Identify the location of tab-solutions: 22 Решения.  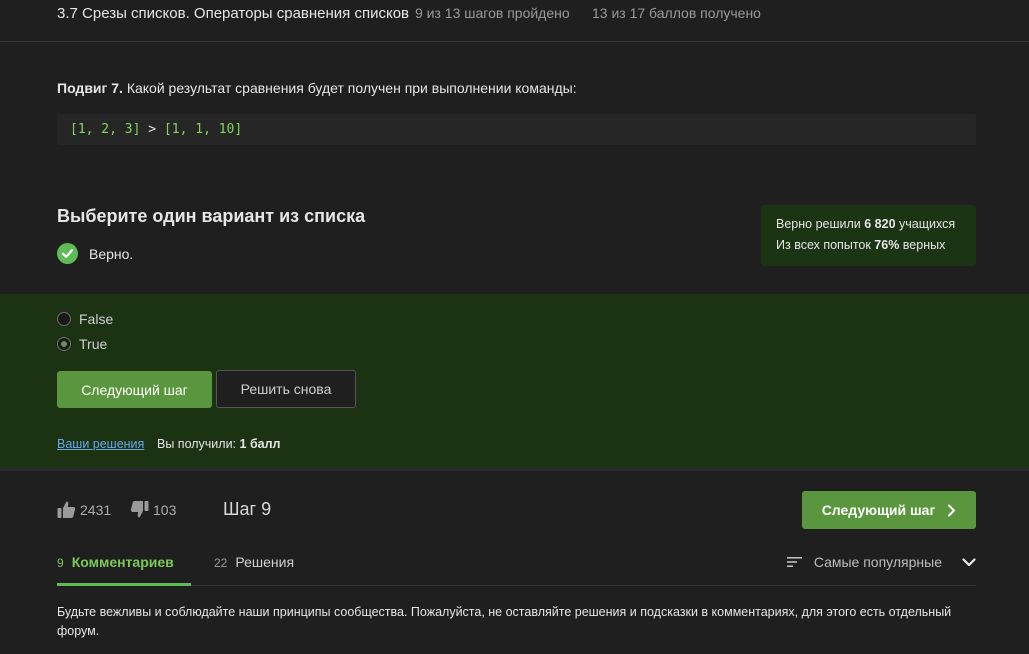
(254, 568).